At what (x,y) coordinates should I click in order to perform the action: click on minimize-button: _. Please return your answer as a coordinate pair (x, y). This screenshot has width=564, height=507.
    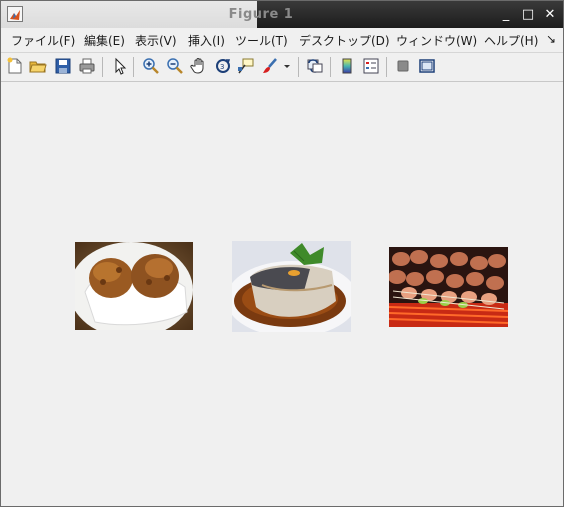
    Looking at the image, I should click on (506, 15).